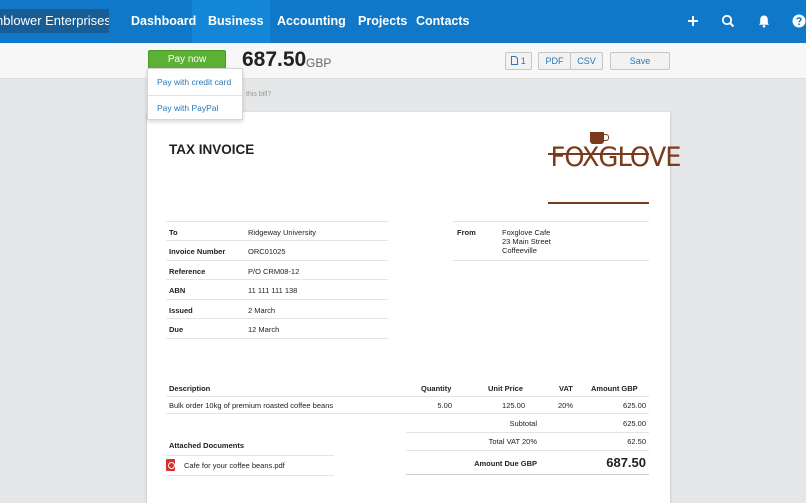 This screenshot has height=503, width=806. I want to click on nav-accounting: Accounting, so click(311, 21).